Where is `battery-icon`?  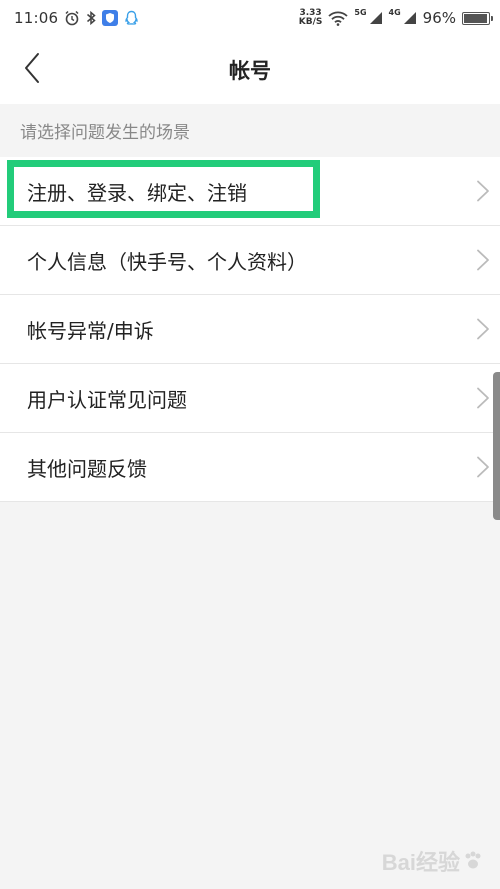 battery-icon is located at coordinates (477, 18).